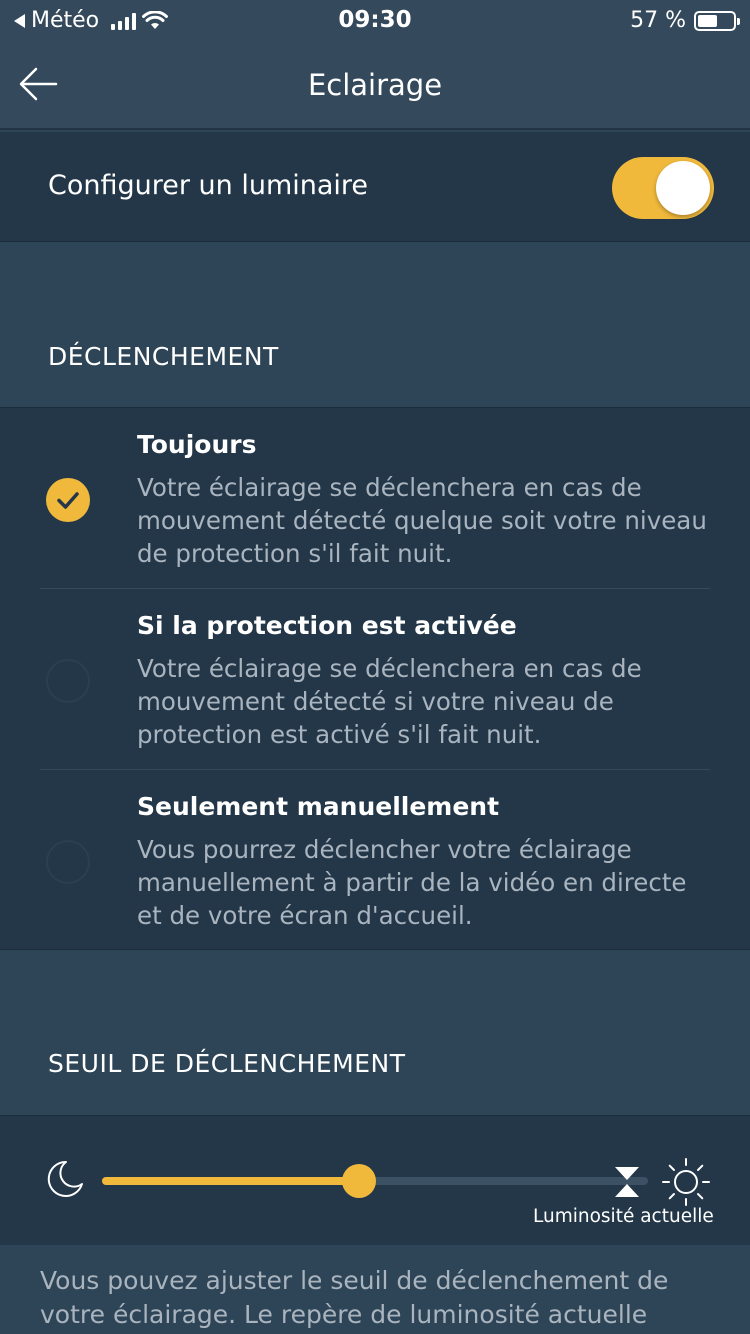  What do you see at coordinates (375, 20) in the screenshot?
I see `status-bar: Météo 09:30 57 %` at bounding box center [375, 20].